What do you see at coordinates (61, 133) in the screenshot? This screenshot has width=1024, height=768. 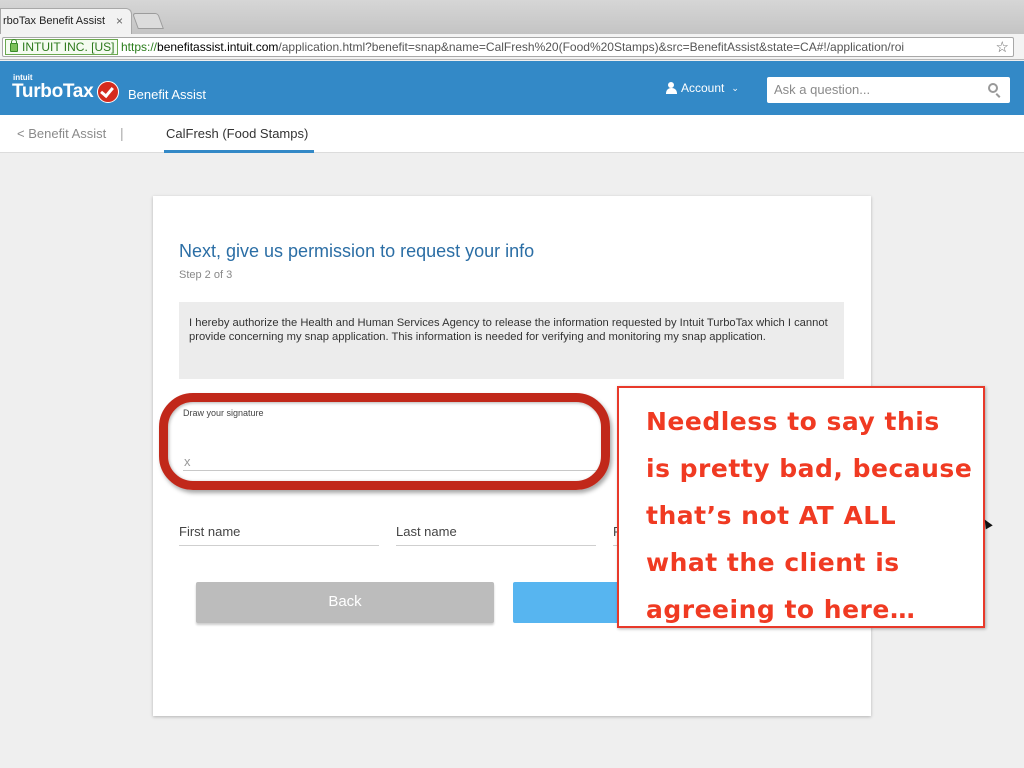 I see `back-to-benefit-assist-link: < Benefit Assist` at bounding box center [61, 133].